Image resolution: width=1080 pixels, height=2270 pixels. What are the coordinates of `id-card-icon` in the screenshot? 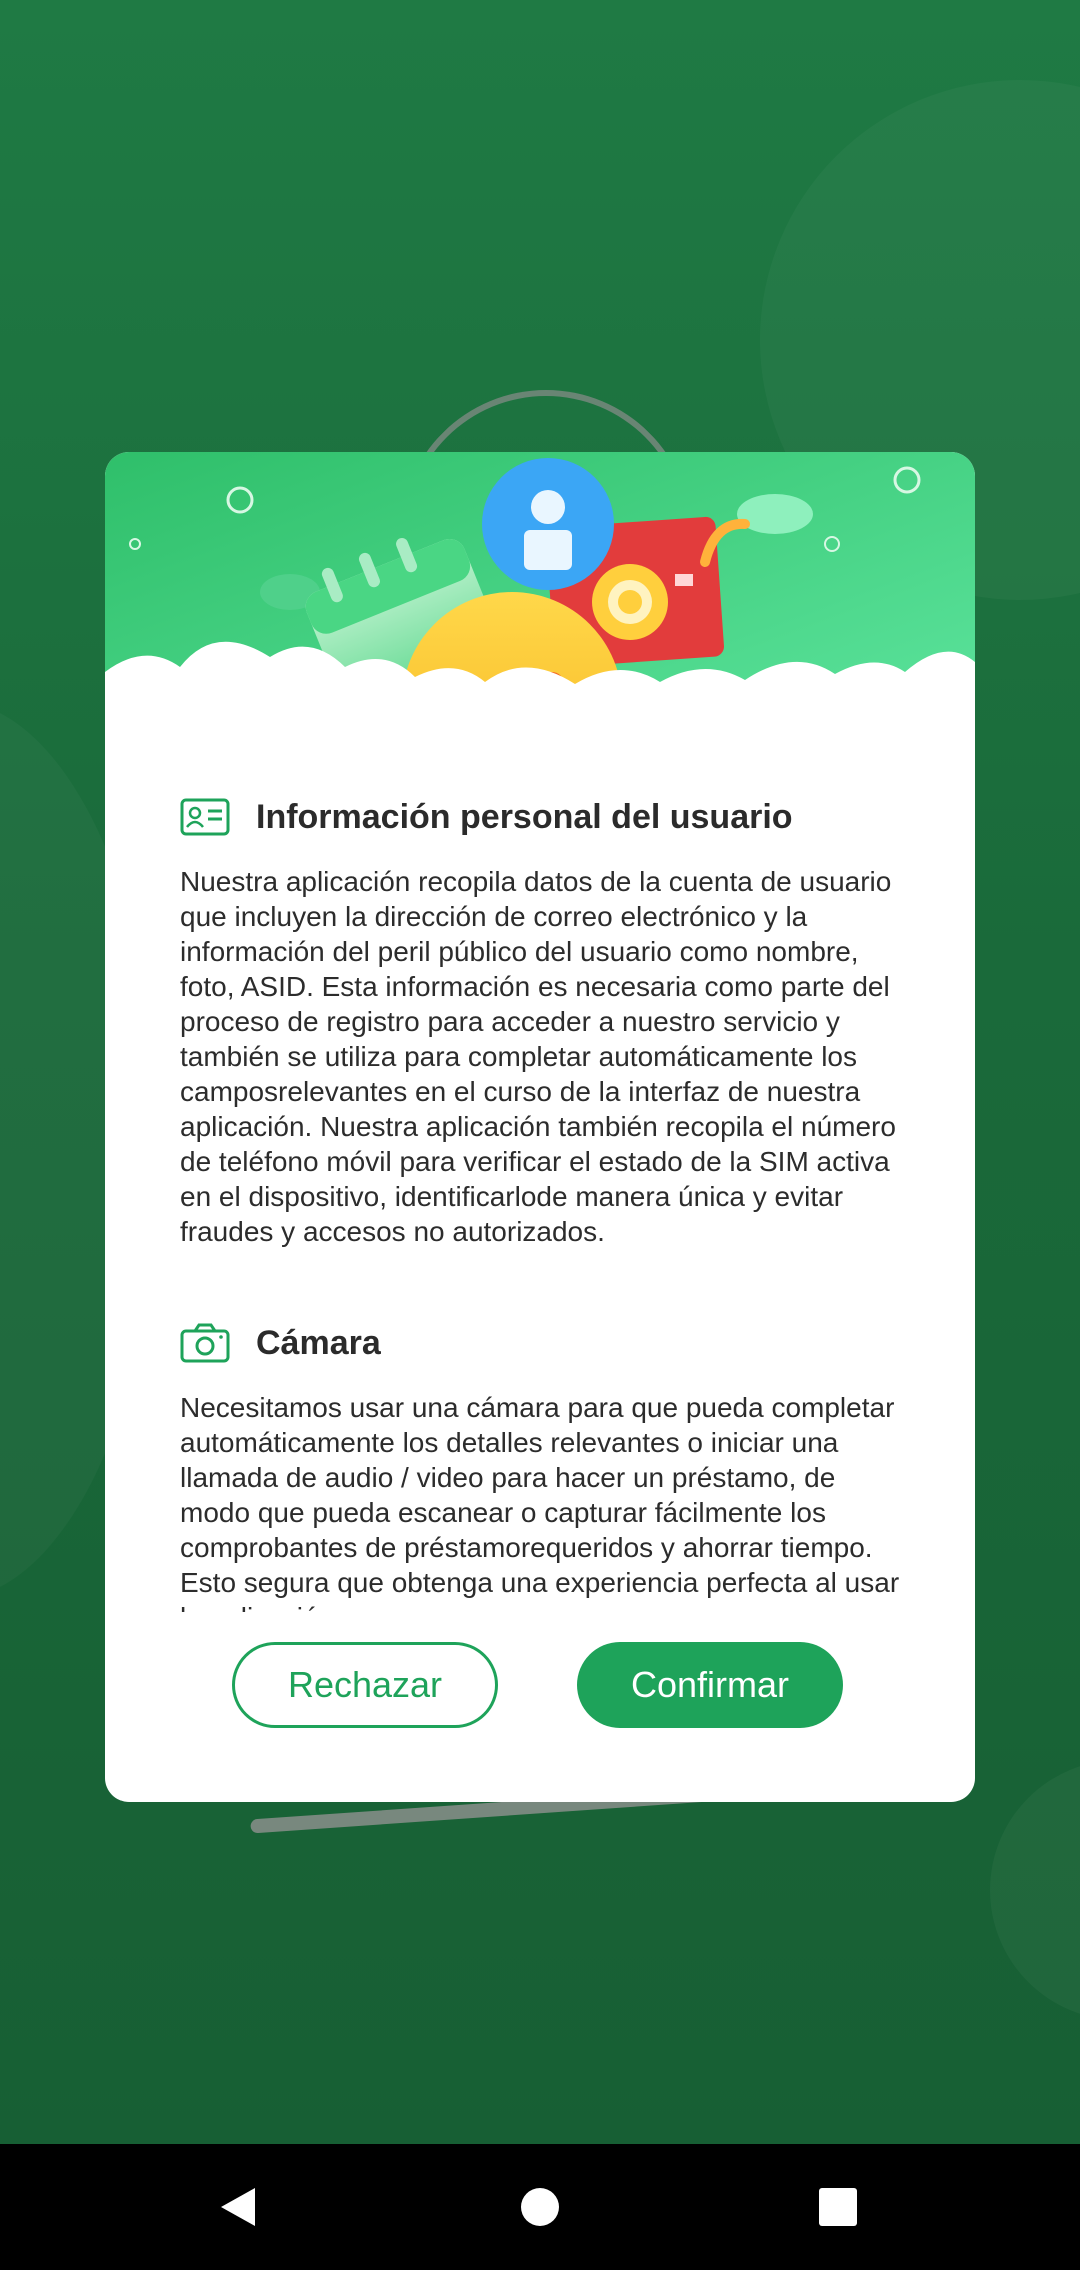 It's located at (205, 817).